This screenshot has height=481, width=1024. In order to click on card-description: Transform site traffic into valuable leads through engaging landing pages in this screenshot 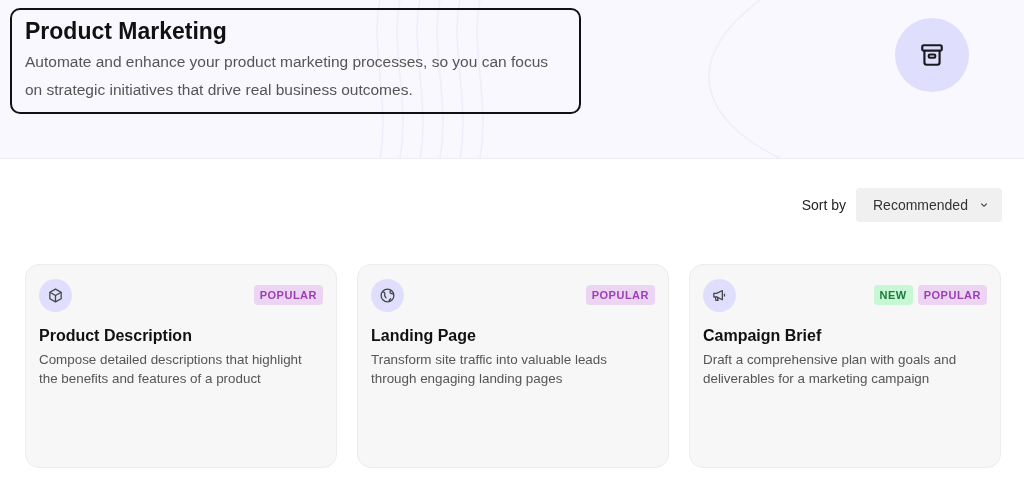, I will do `click(489, 369)`.